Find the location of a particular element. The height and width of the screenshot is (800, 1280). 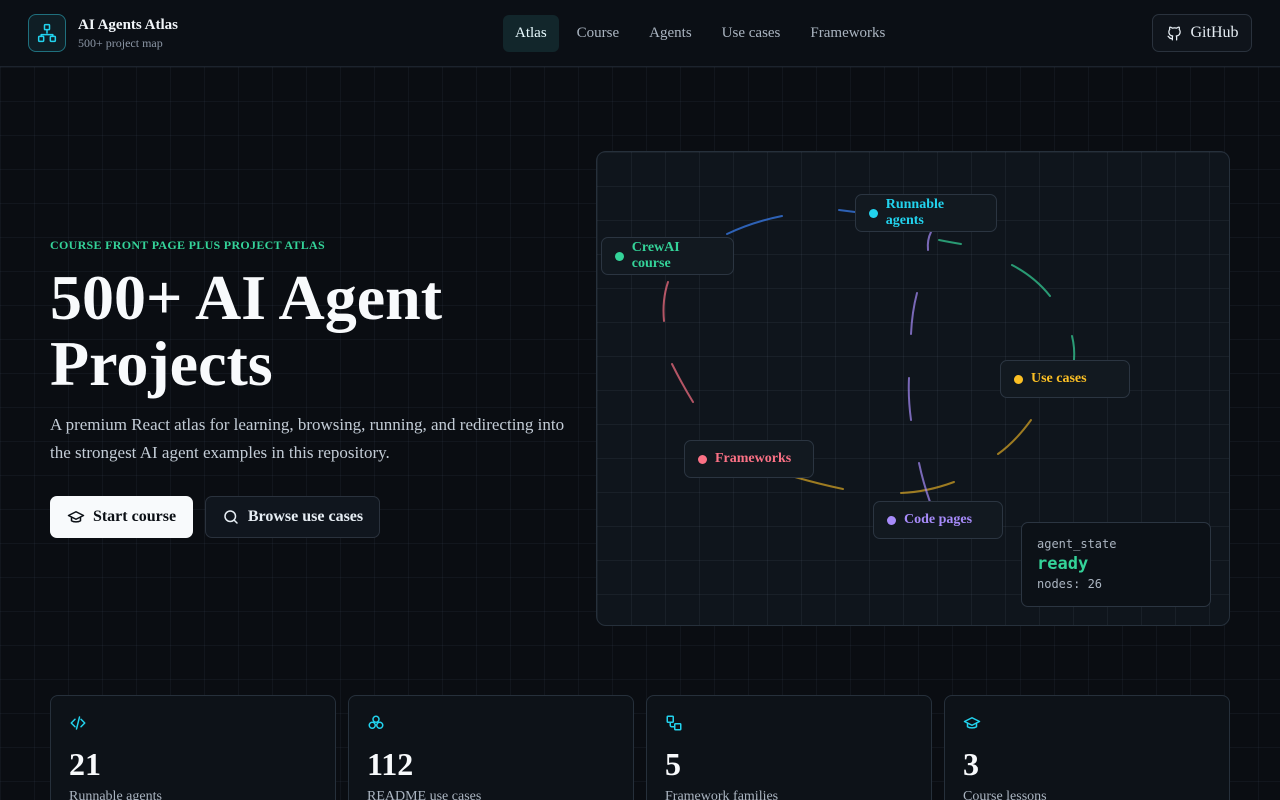

node-runnable-agents: Runnable agents is located at coordinates (926, 213).